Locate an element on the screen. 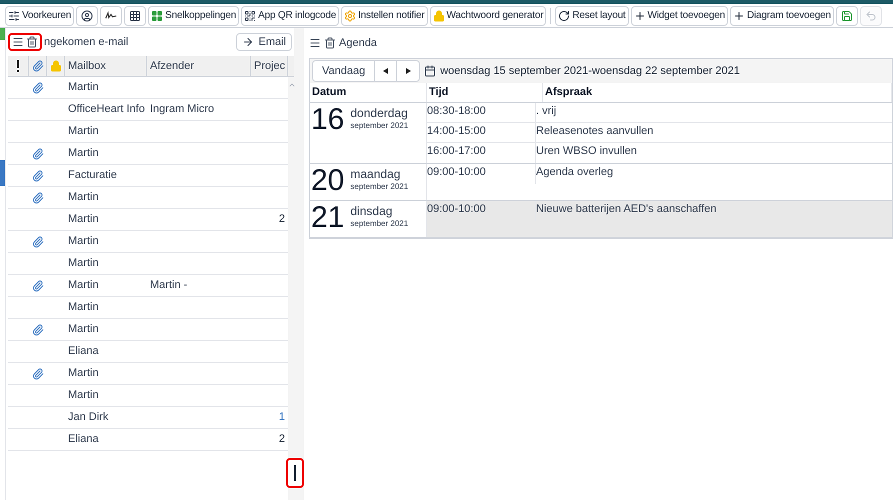 This screenshot has width=893, height=500. day-number: 20 is located at coordinates (327, 181).